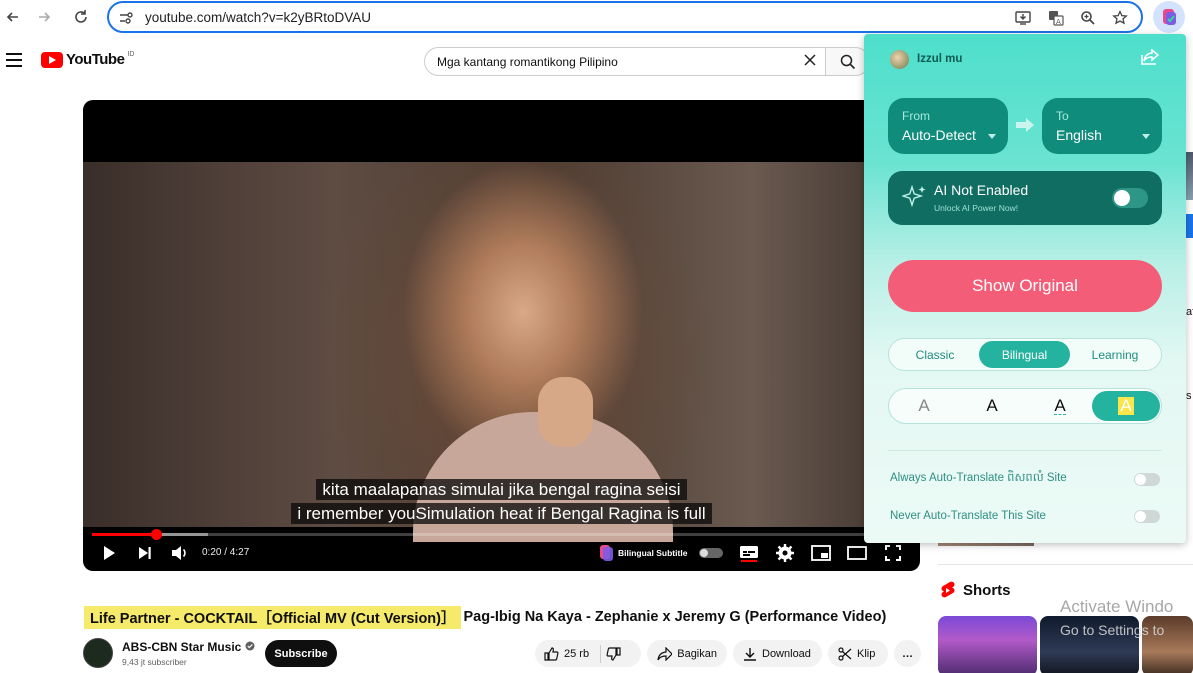 The image size is (1193, 673). Describe the element at coordinates (551, 654) in the screenshot. I see `like-icon` at that location.